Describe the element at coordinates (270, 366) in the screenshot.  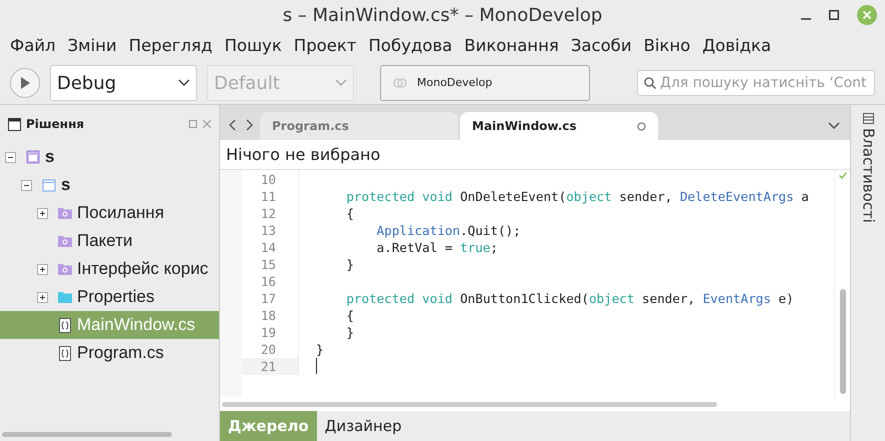
I see `line-number: 21` at that location.